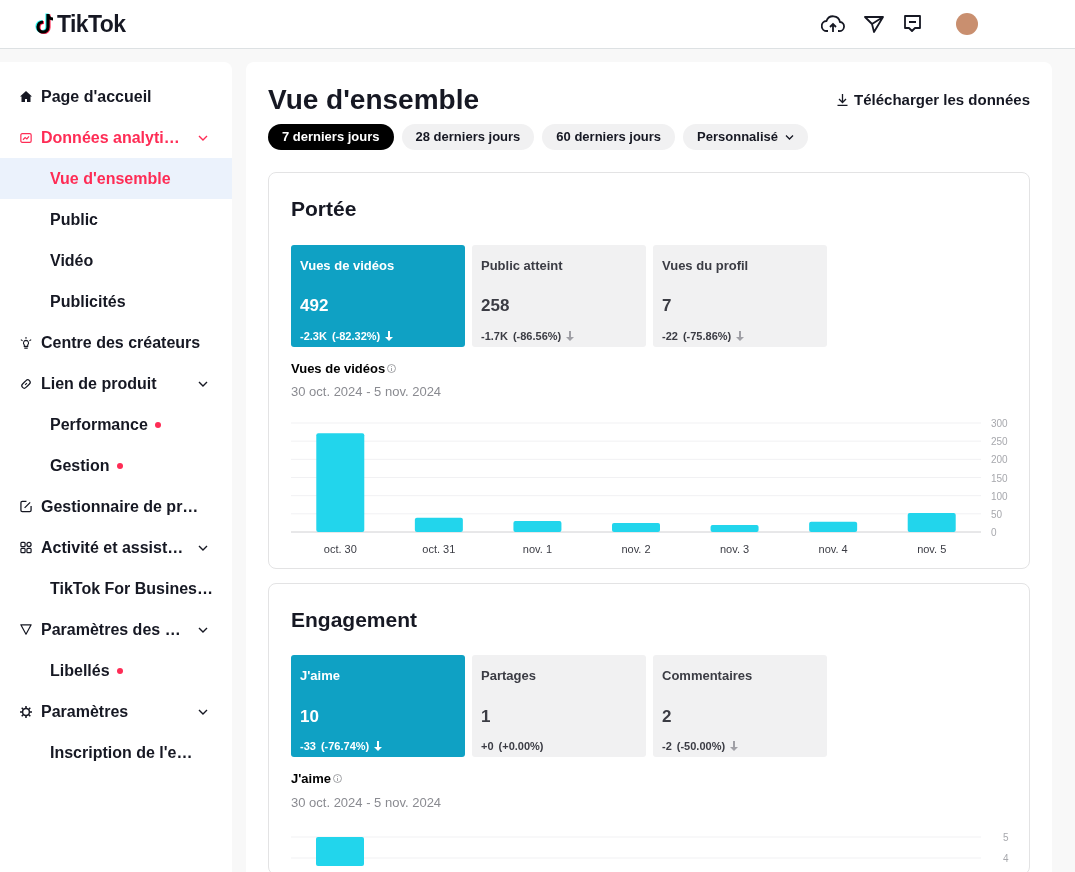  What do you see at coordinates (91, 24) in the screenshot?
I see `logo-text: TikTok` at bounding box center [91, 24].